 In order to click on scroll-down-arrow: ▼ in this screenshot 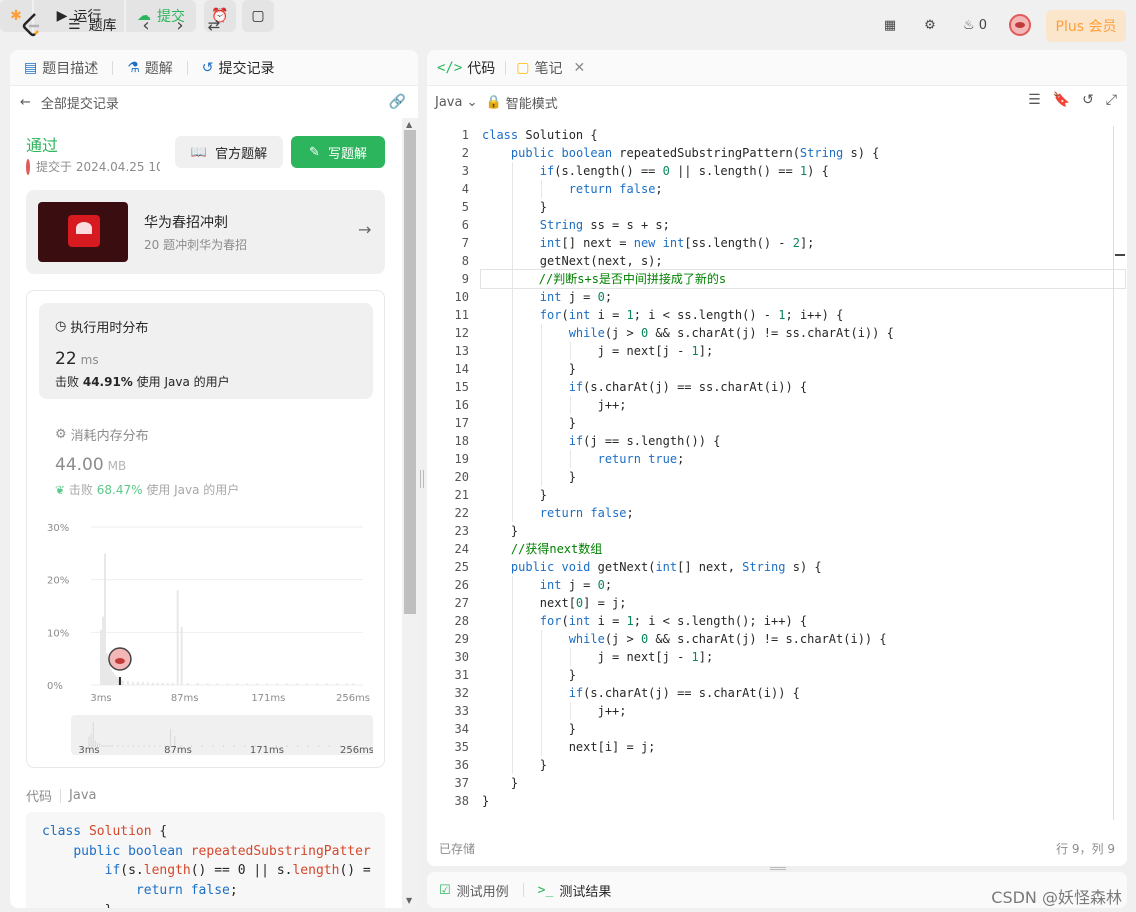, I will do `click(409, 900)`.